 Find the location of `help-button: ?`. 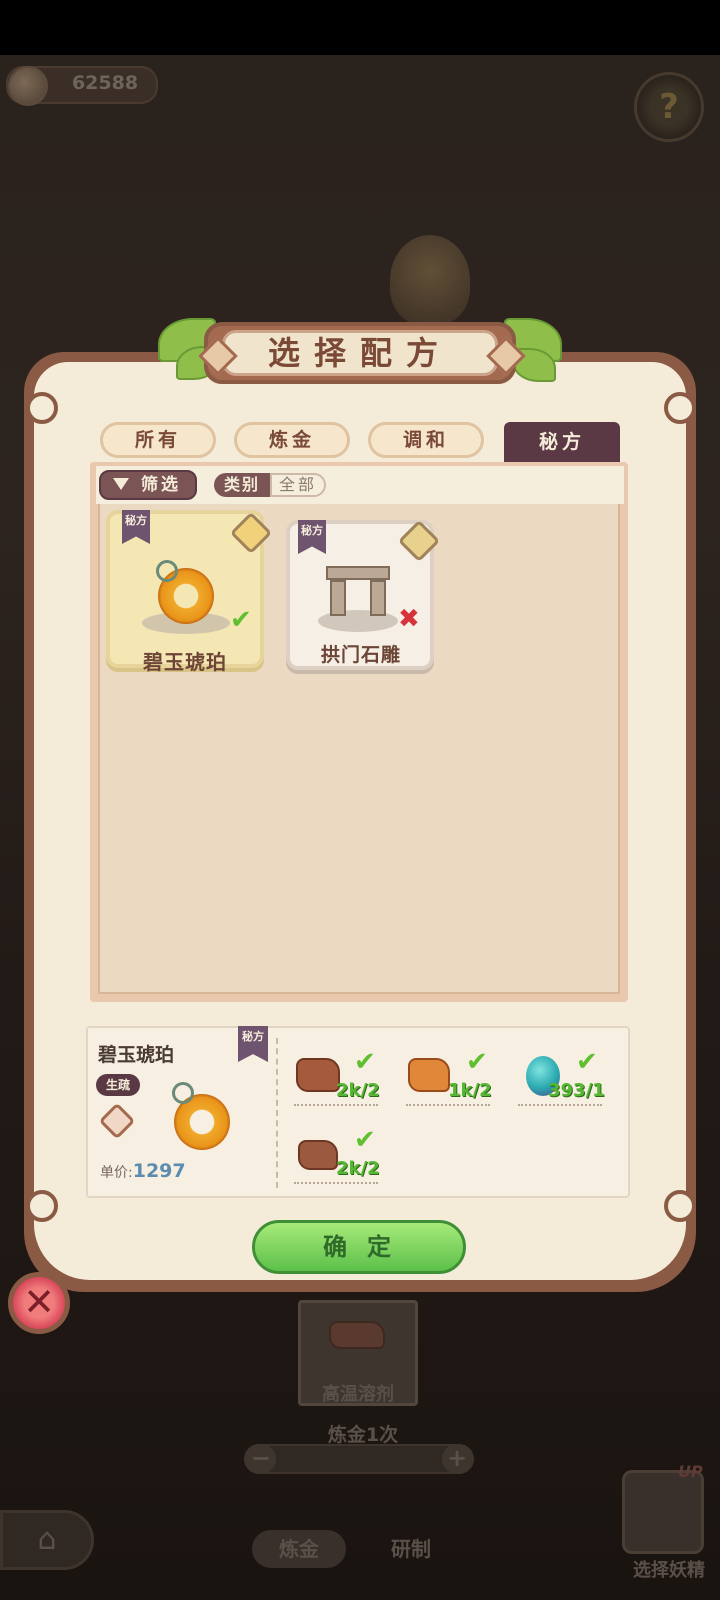

help-button: ? is located at coordinates (669, 107).